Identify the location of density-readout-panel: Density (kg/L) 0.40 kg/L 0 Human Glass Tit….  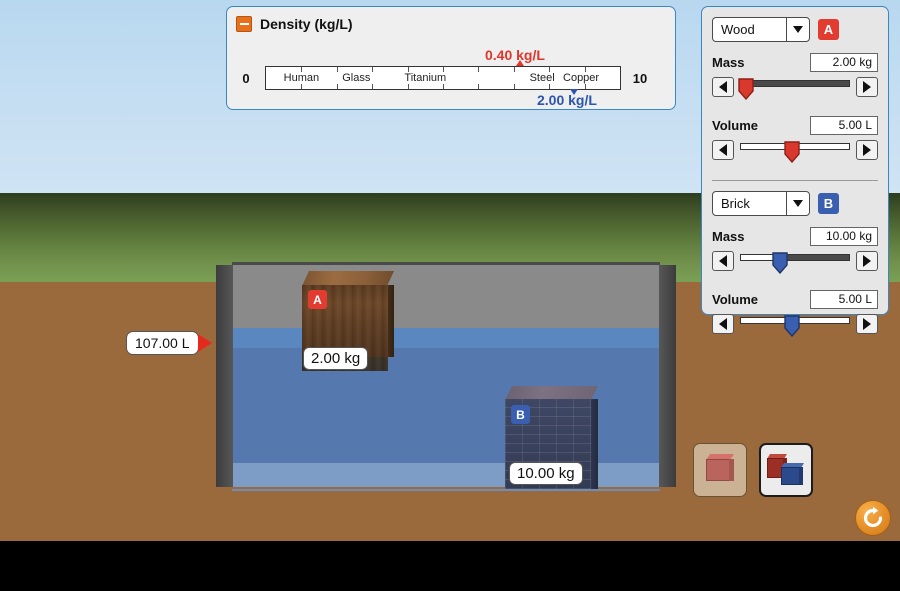
(451, 58).